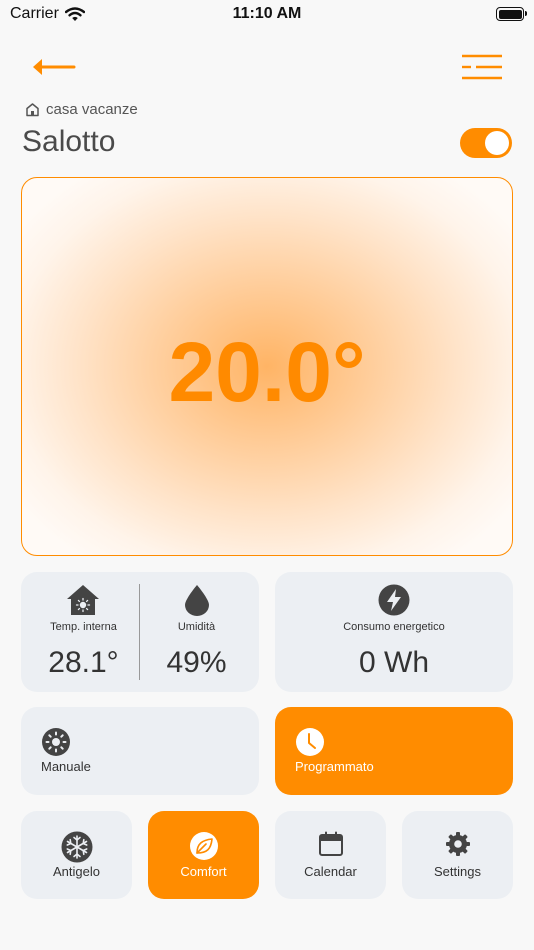  What do you see at coordinates (330, 843) in the screenshot?
I see `calendar-icon` at bounding box center [330, 843].